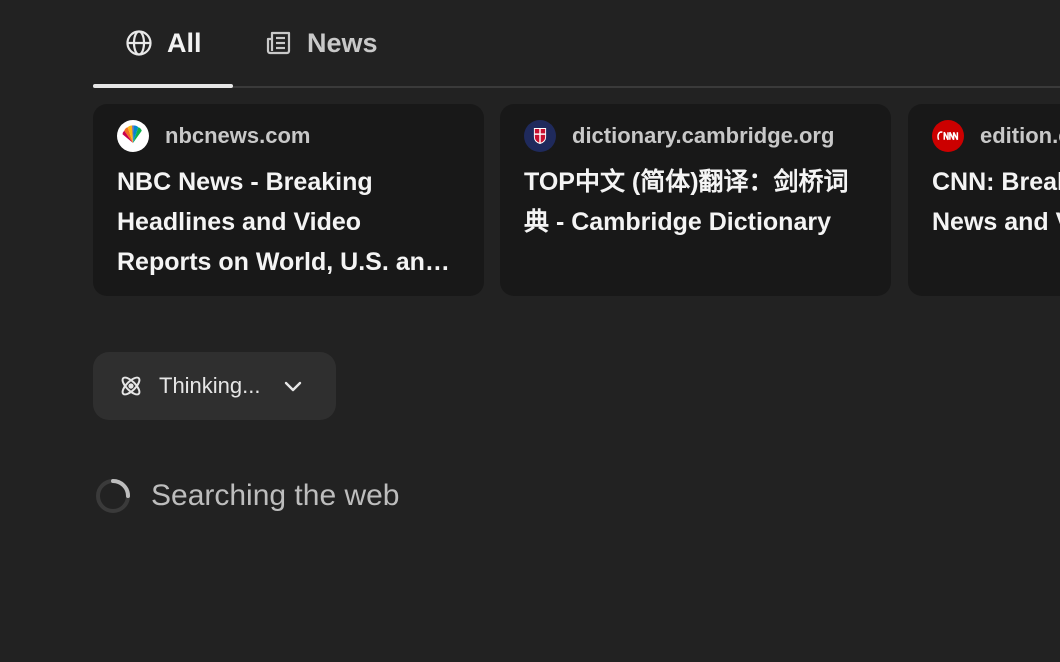  Describe the element at coordinates (275, 495) in the screenshot. I see `status-text: Searching the web` at that location.